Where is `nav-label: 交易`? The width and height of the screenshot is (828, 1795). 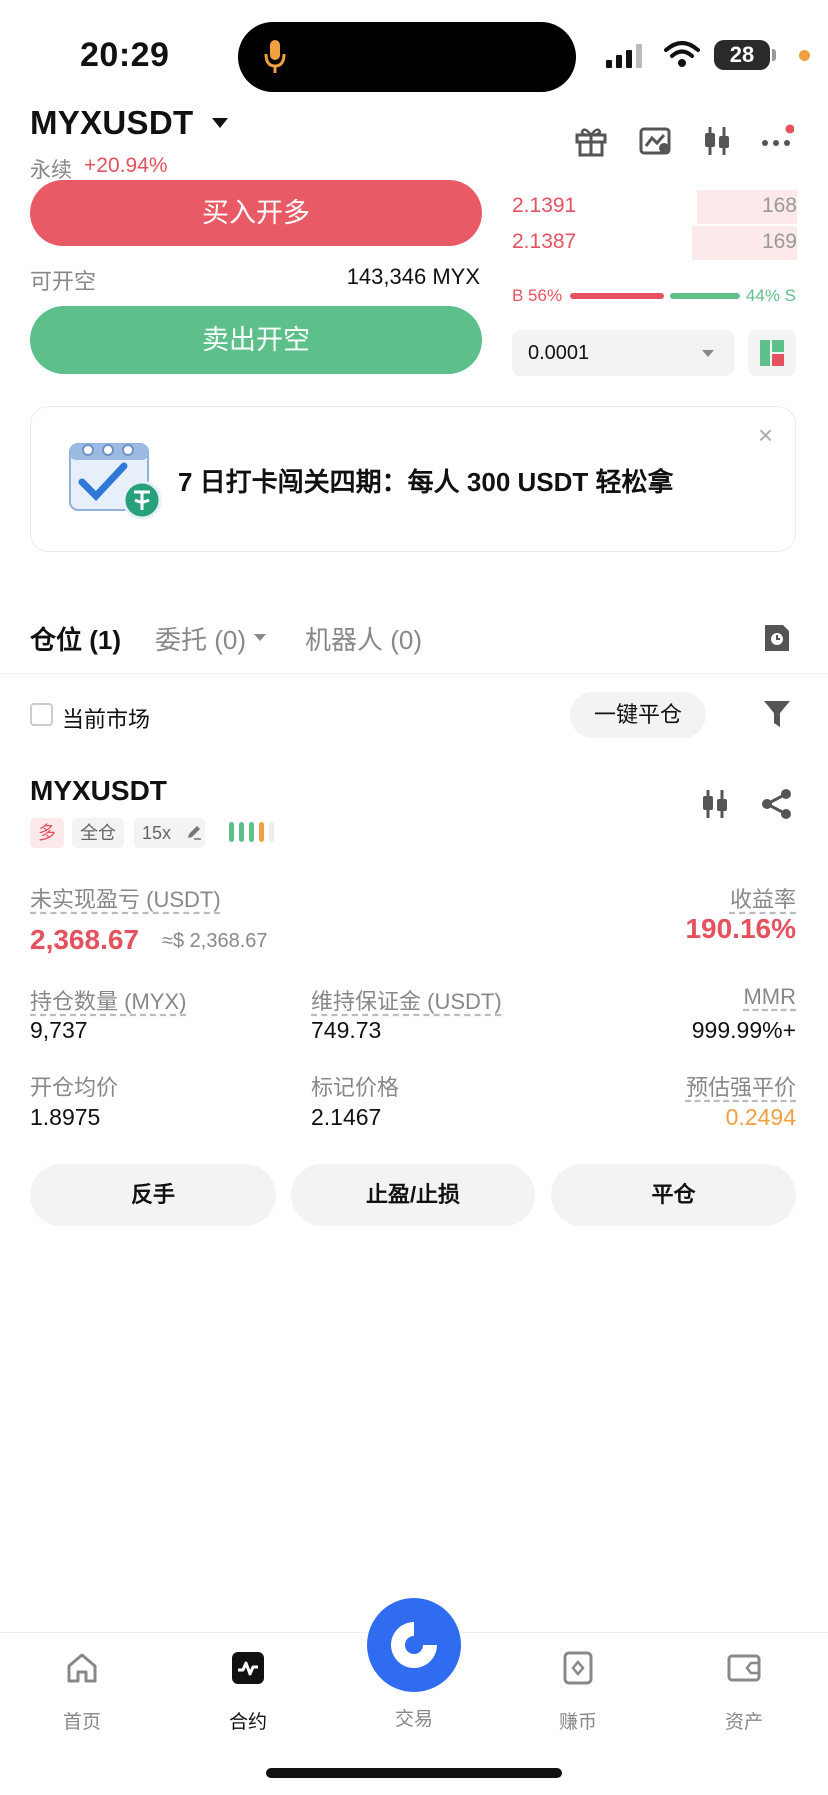
nav-label: 交易 is located at coordinates (413, 1719).